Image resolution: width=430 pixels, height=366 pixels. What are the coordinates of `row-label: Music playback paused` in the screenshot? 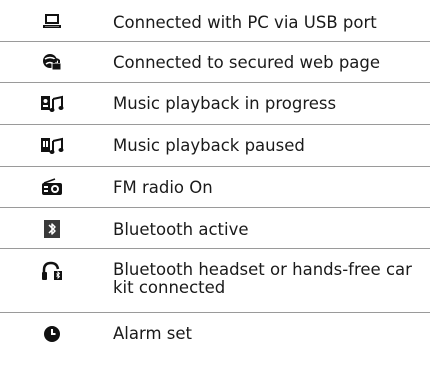 It's located at (209, 145).